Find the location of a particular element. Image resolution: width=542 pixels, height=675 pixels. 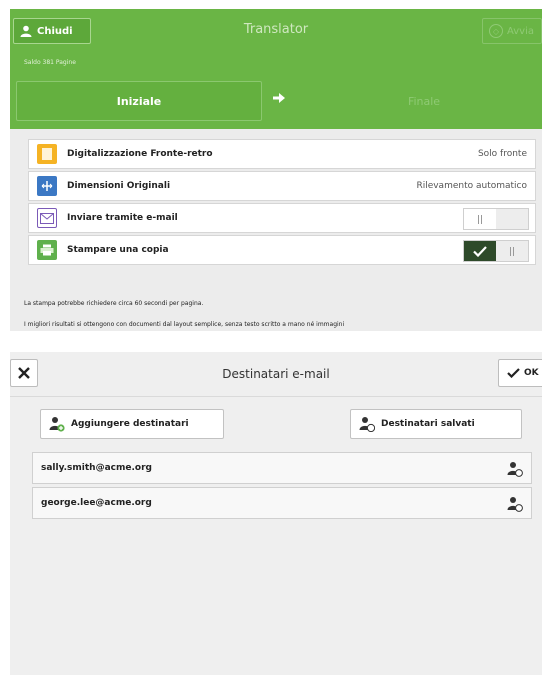

start-button: ◇ Avvia is located at coordinates (512, 31).